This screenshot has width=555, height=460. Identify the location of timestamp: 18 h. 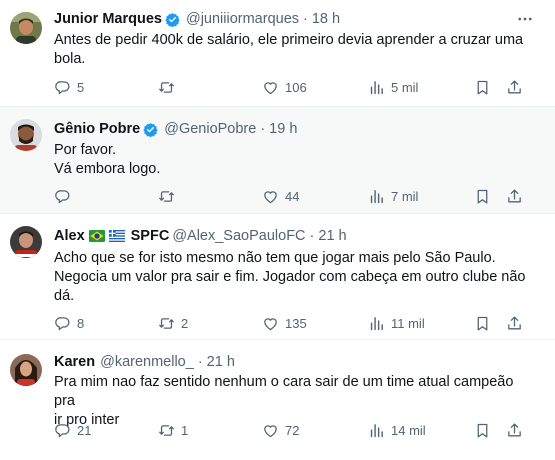
(326, 19).